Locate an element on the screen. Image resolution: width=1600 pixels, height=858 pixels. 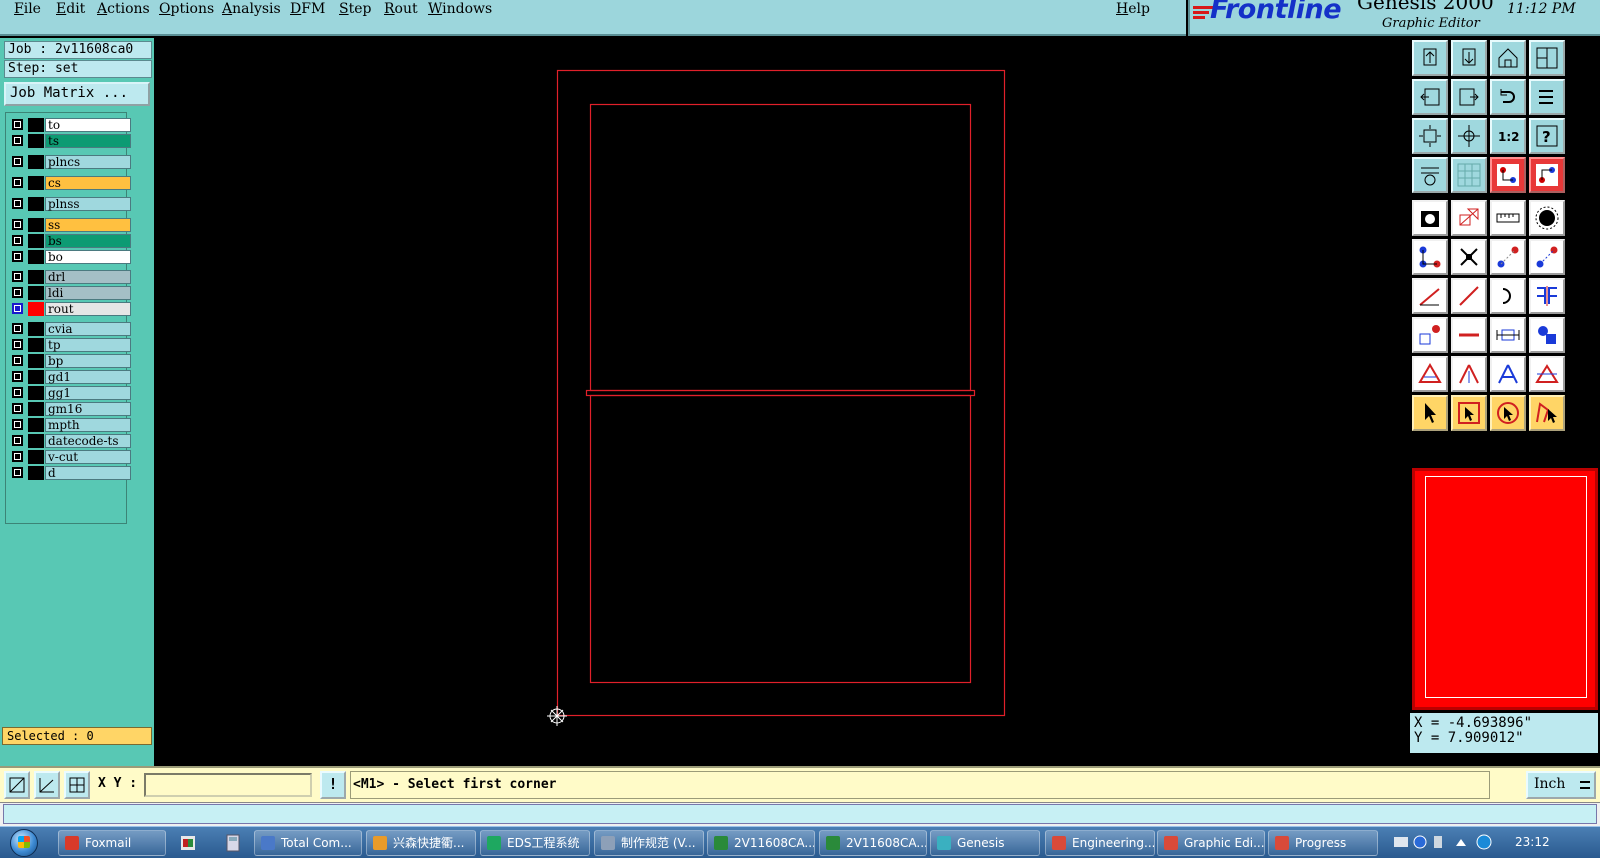
layer-name: cvia is located at coordinates (88, 329).